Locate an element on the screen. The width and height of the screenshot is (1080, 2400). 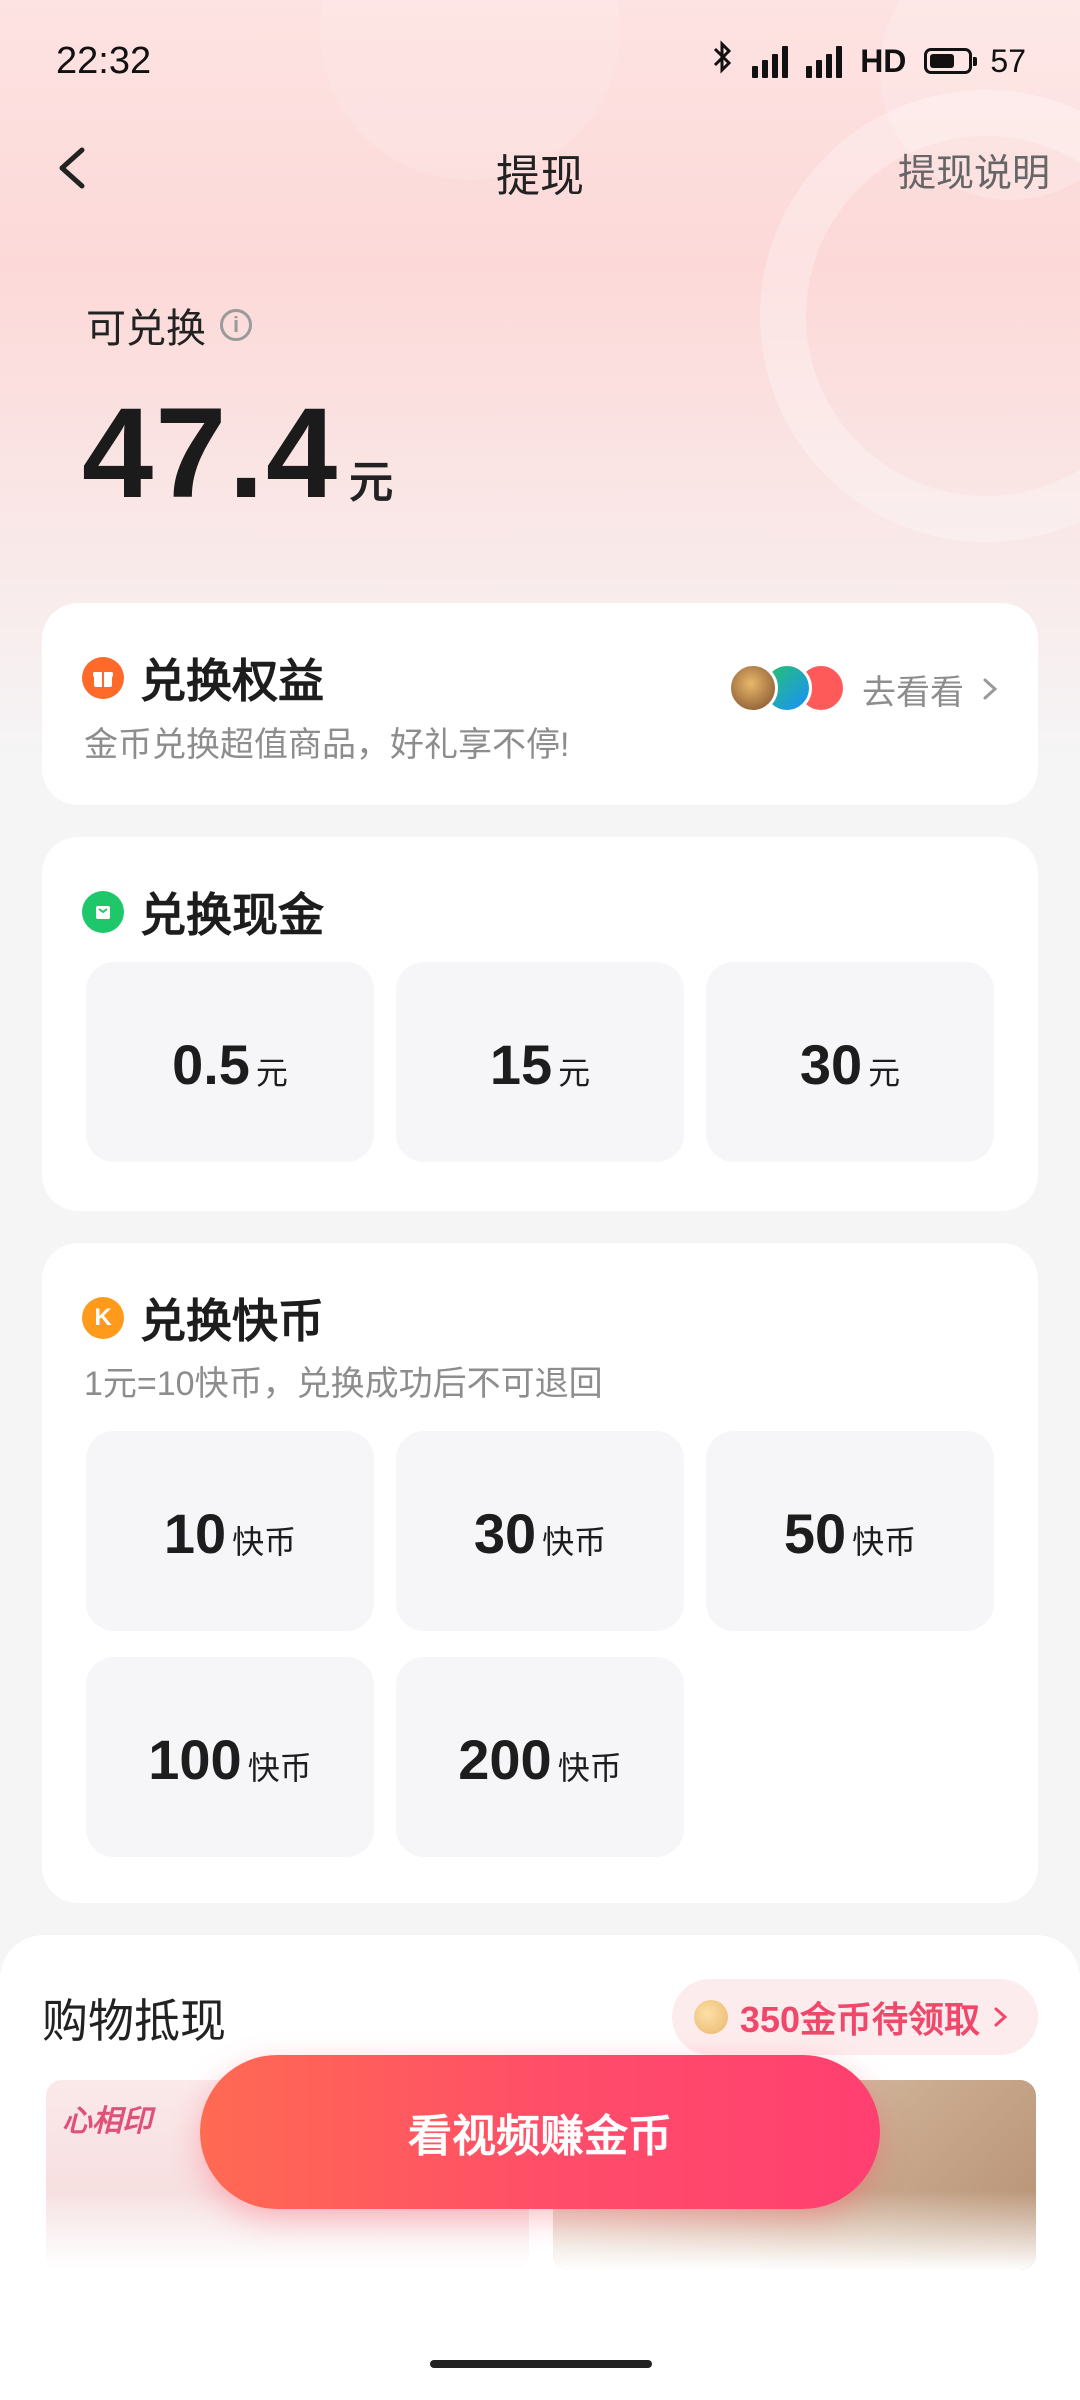
option-value: 50 is located at coordinates (815, 1533).